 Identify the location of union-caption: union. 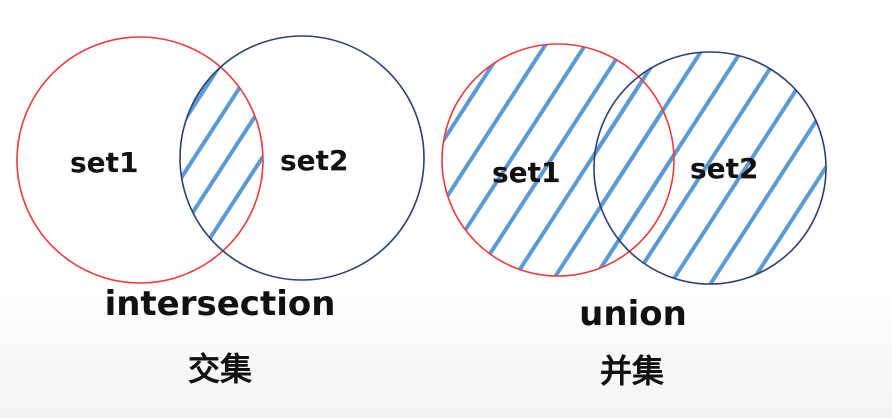
(633, 314).